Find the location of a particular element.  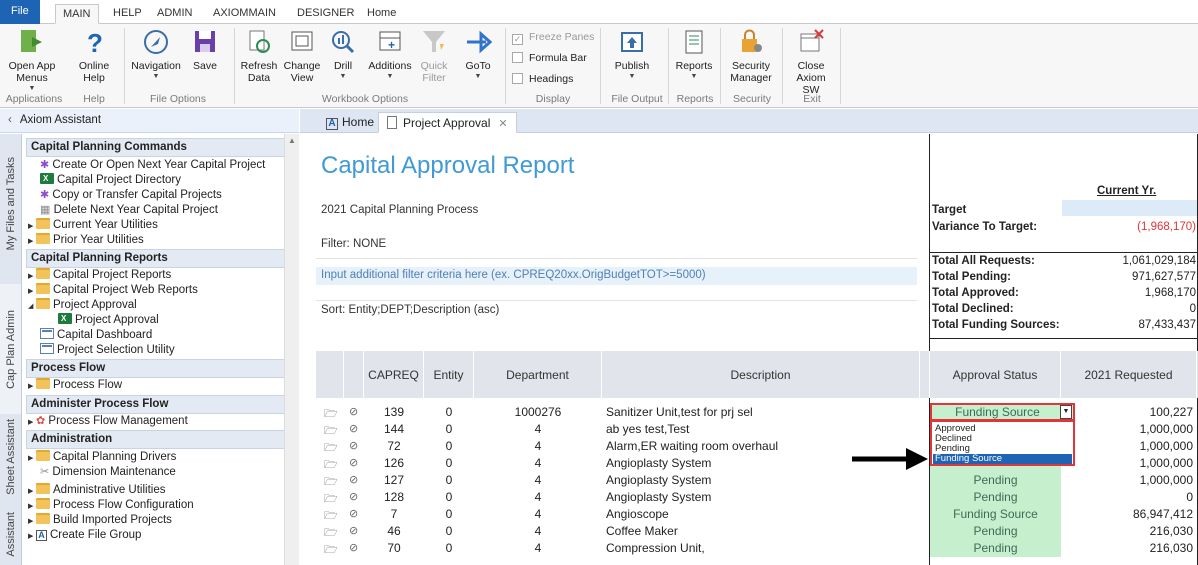

close-axiom-button: Close Axiom SW is located at coordinates (811, 62).